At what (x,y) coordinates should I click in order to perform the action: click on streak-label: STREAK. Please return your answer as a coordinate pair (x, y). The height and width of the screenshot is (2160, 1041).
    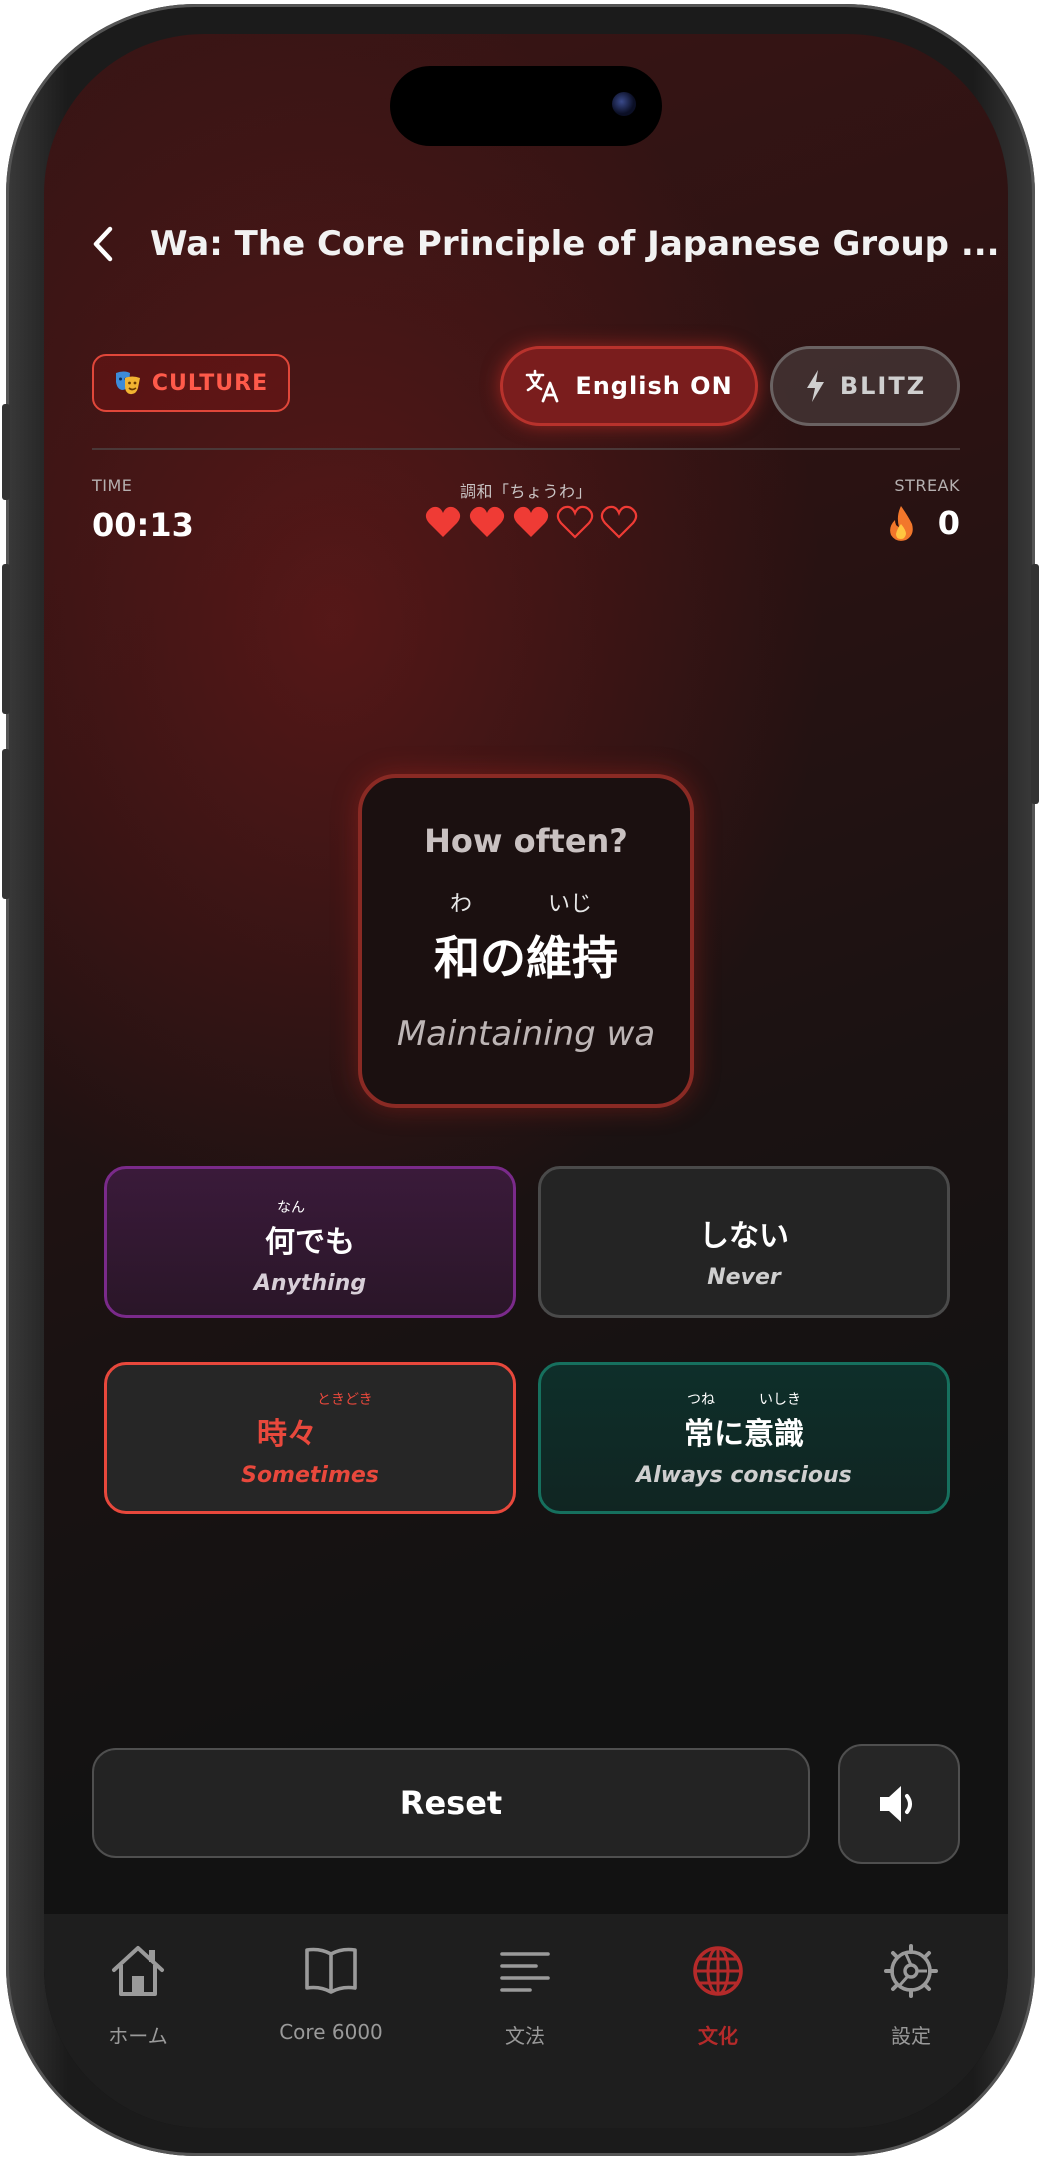
    Looking at the image, I should click on (927, 485).